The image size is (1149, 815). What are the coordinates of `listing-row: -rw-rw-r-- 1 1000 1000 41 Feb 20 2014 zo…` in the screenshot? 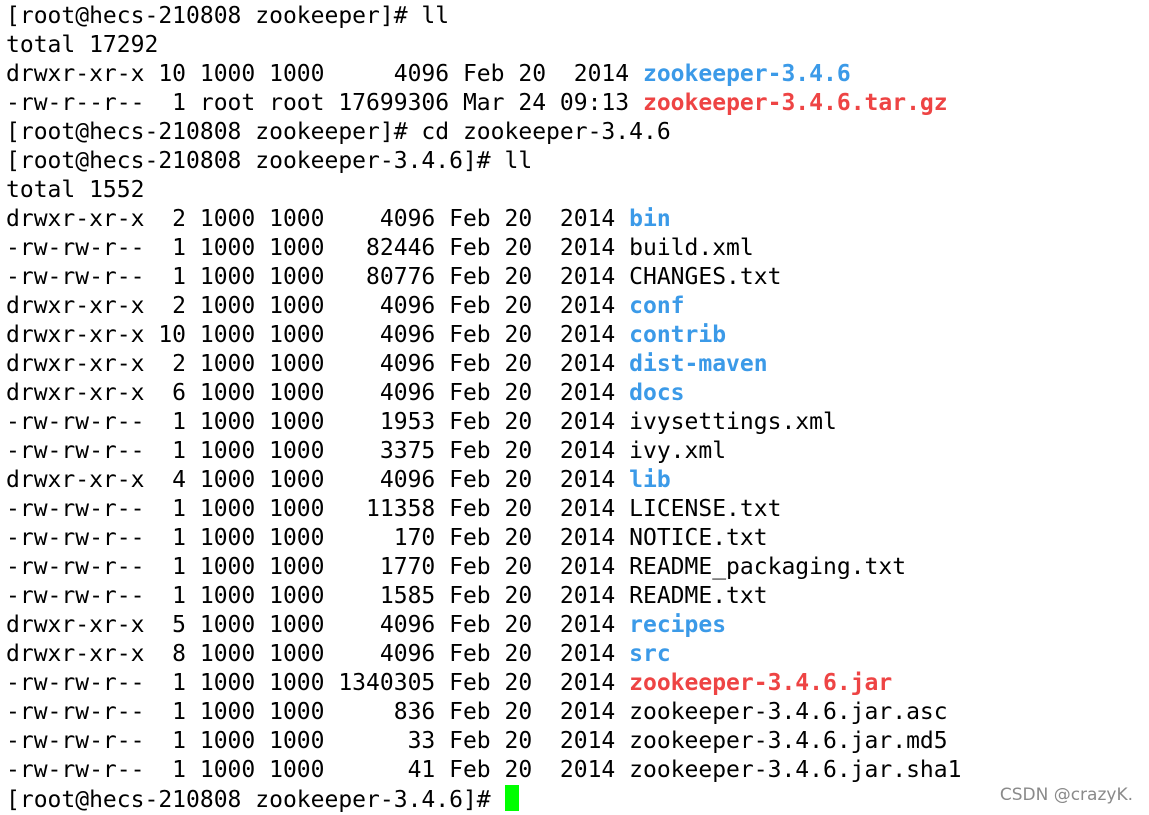 It's located at (483, 770).